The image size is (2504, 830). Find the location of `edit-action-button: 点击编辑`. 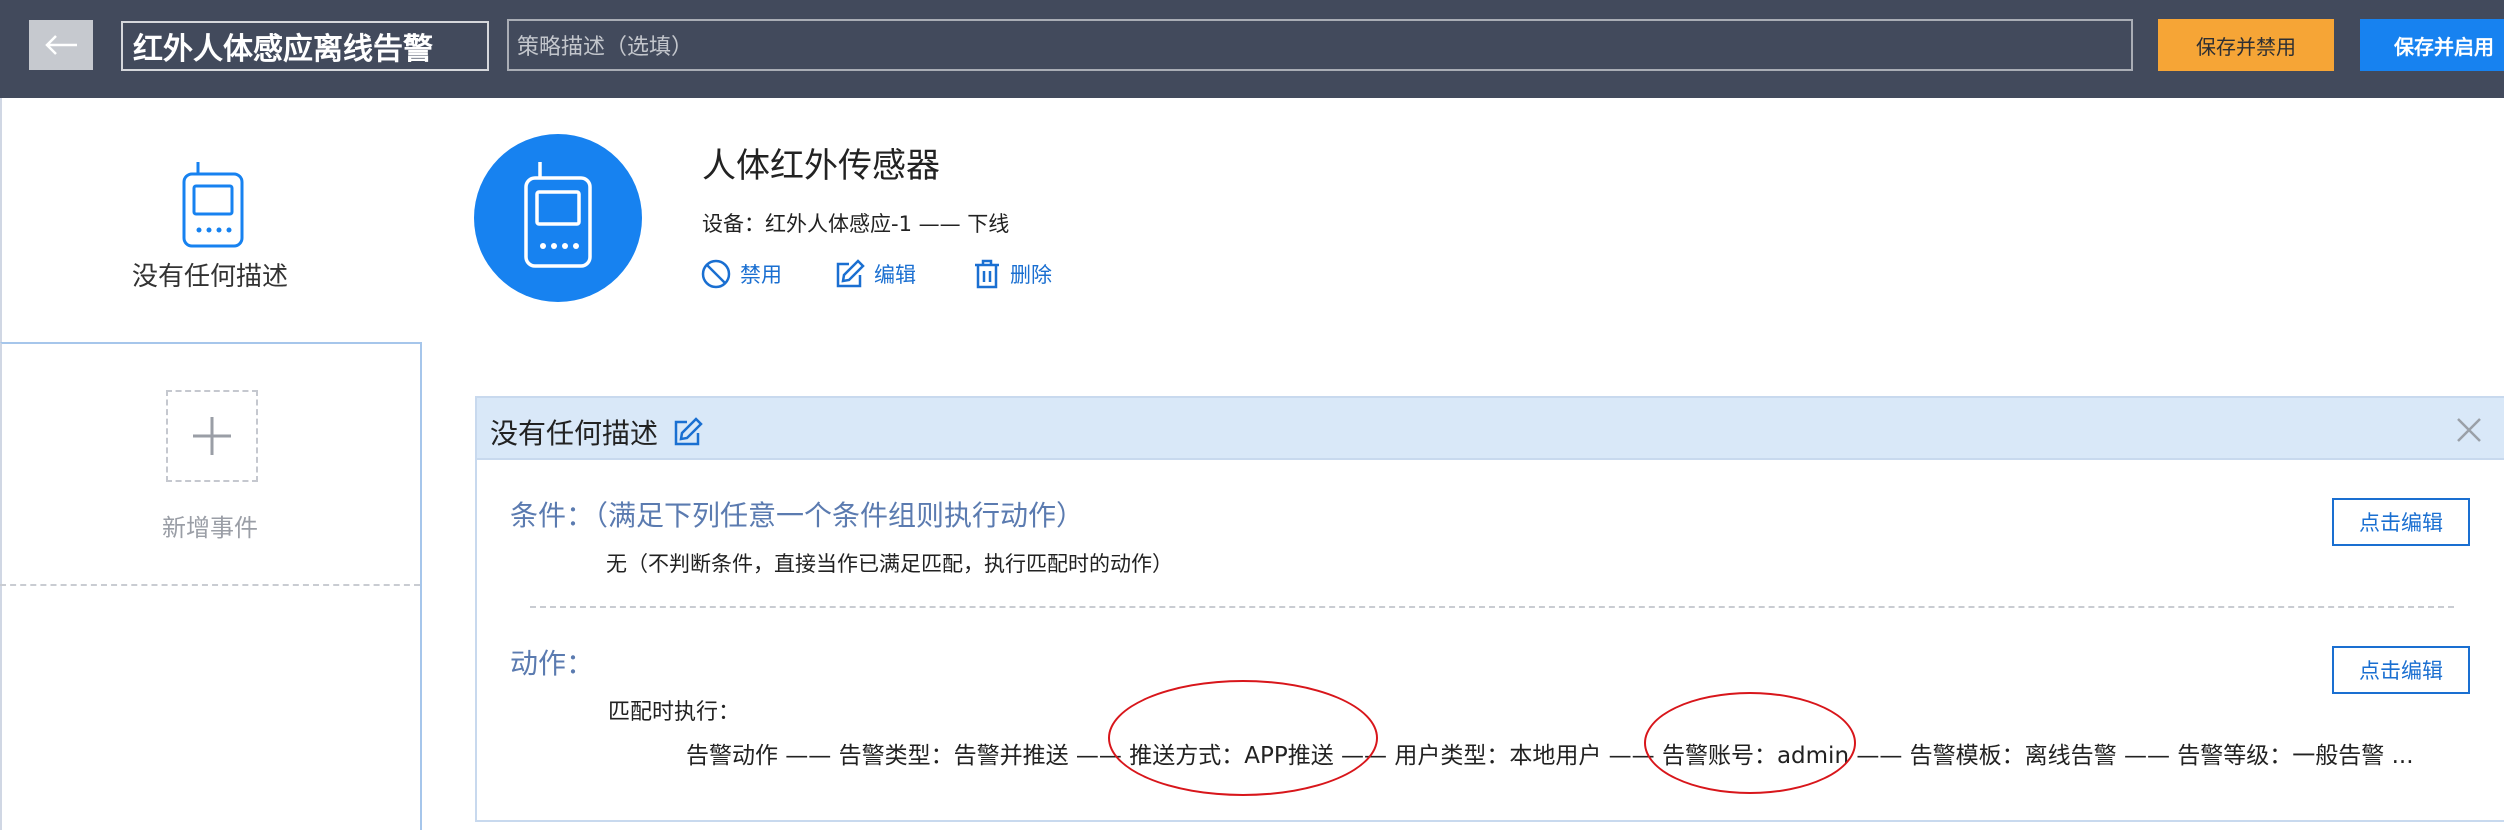

edit-action-button: 点击编辑 is located at coordinates (2401, 670).